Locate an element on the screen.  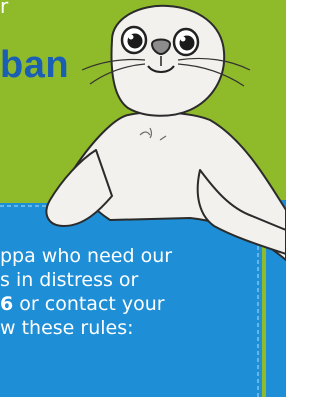
seal-nose is located at coordinates (161, 47).